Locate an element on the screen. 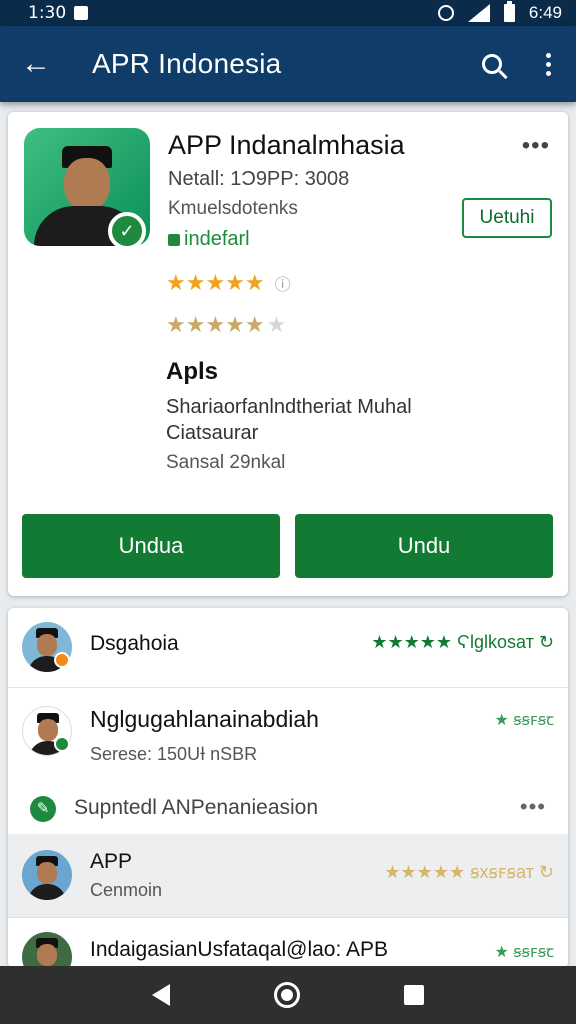 The height and width of the screenshot is (1024, 576). back-arrow-icon: ← is located at coordinates (36, 64).